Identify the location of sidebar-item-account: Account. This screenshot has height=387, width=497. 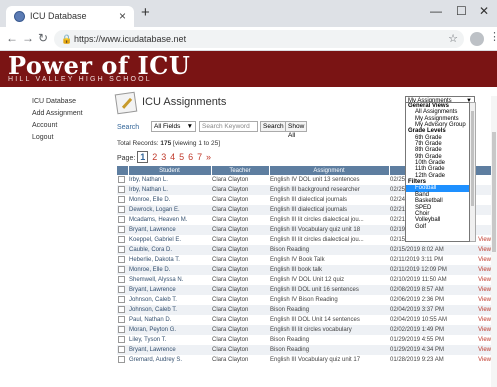
(57, 126).